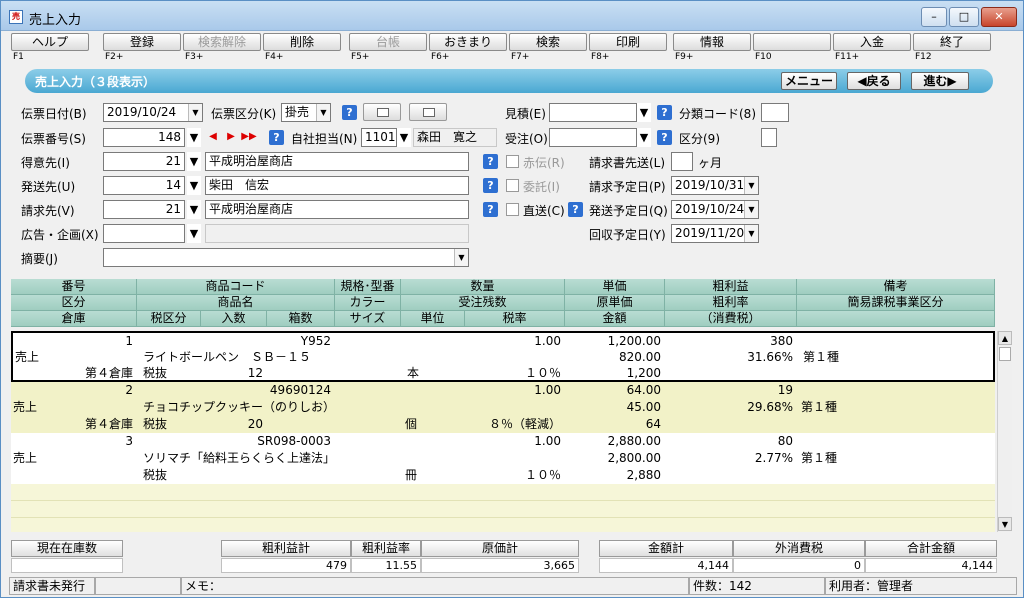 The width and height of the screenshot is (1024, 598). Describe the element at coordinates (286, 257) in the screenshot. I see `tekiyo-select: ▼` at that location.